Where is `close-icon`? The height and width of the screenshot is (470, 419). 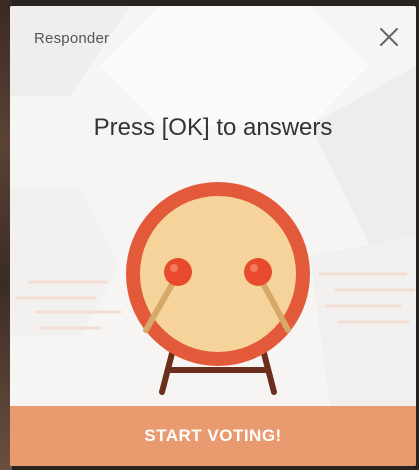 close-icon is located at coordinates (389, 37).